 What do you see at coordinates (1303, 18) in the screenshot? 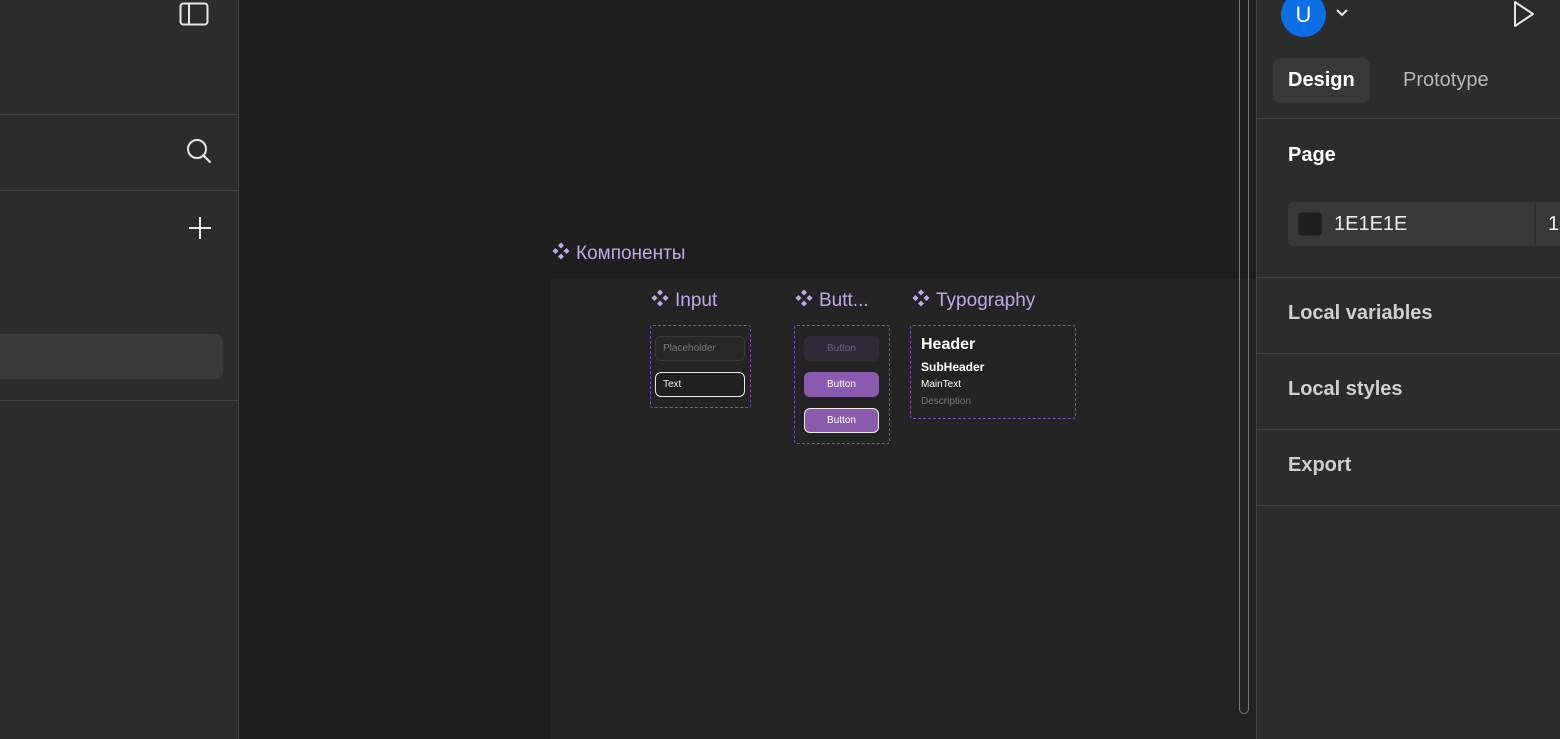
I see `avatar: U` at bounding box center [1303, 18].